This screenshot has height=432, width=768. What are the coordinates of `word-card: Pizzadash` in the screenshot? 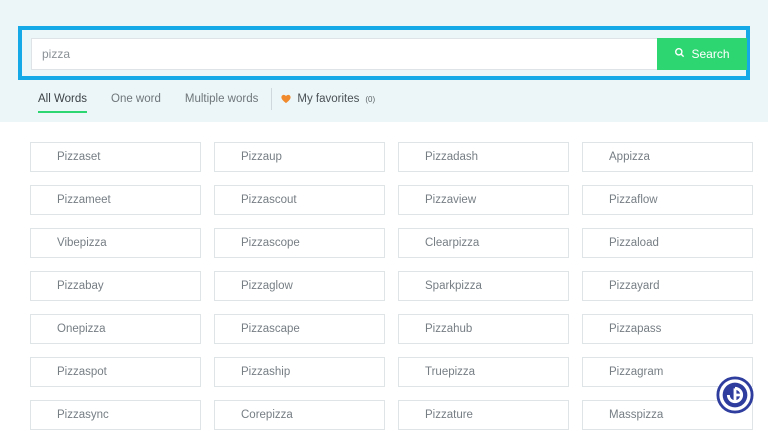 It's located at (483, 157).